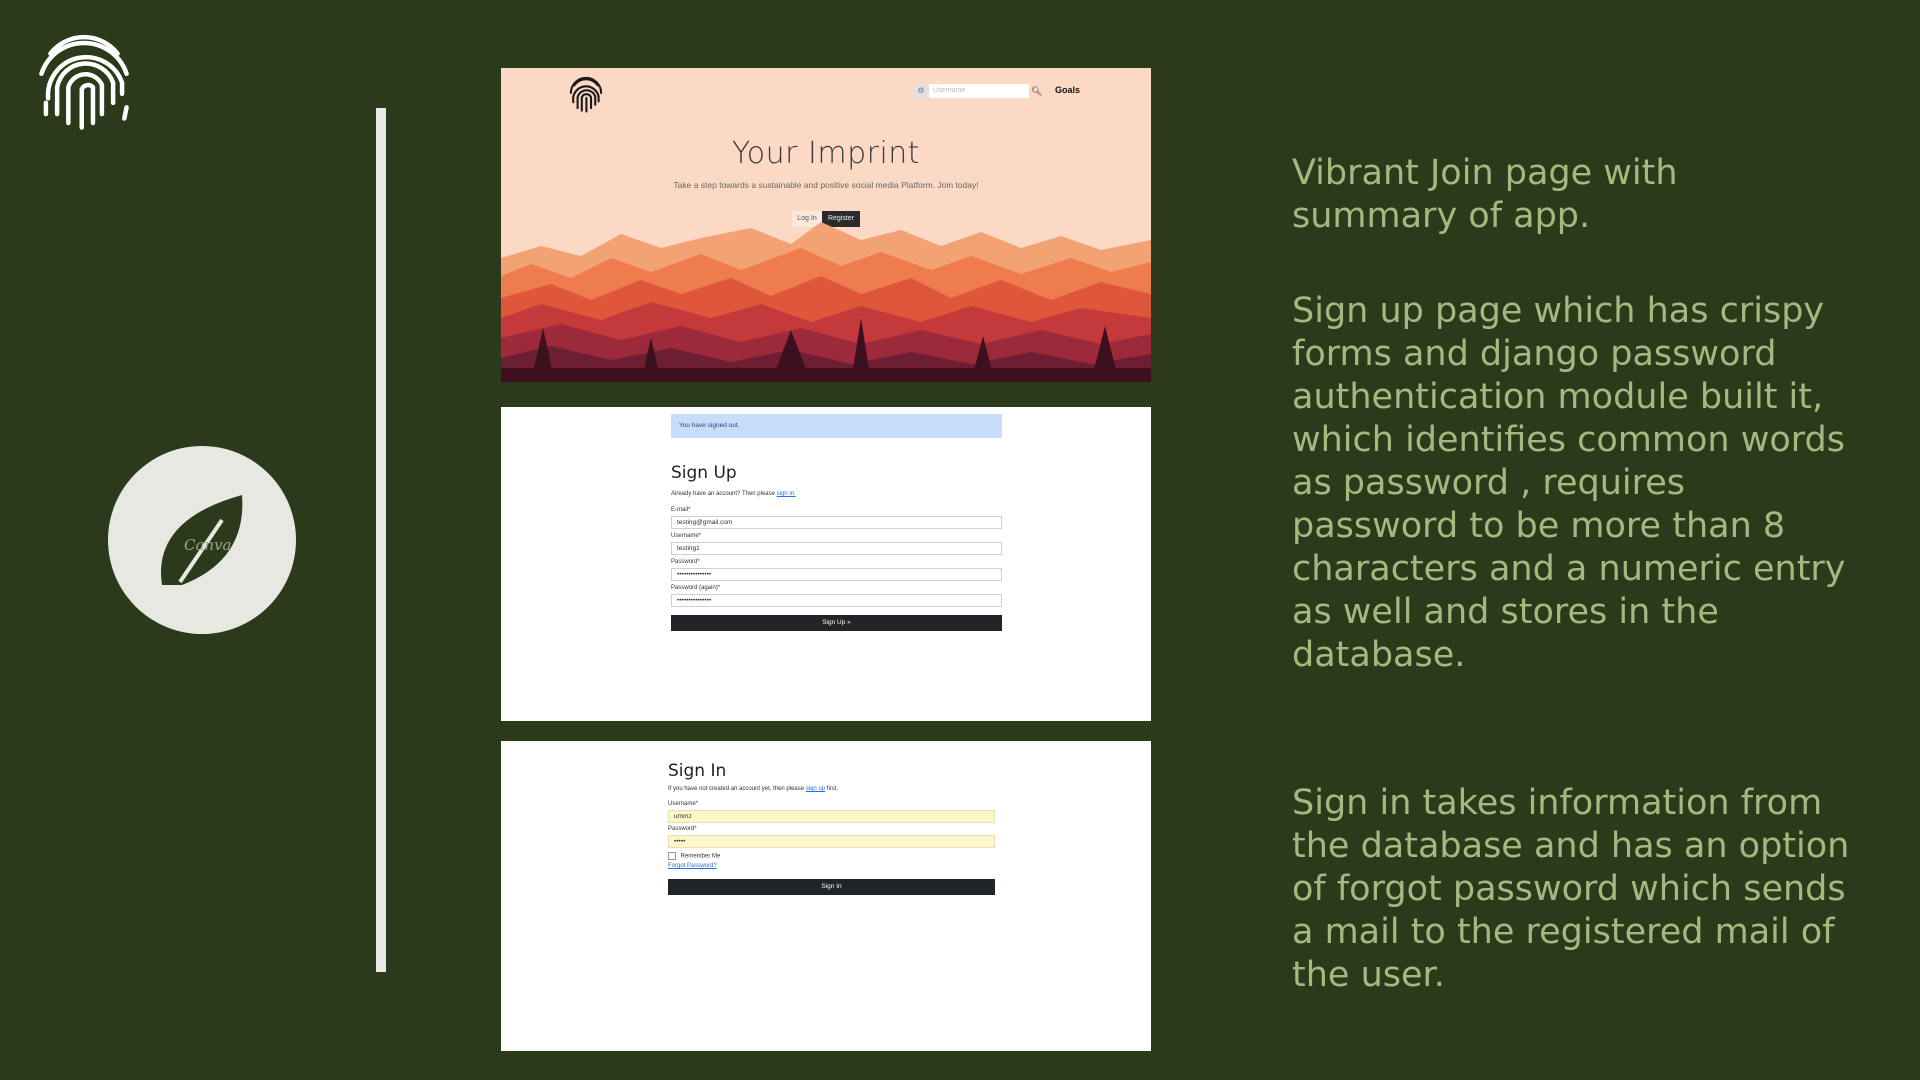 The image size is (1920, 1080). Describe the element at coordinates (697, 771) in the screenshot. I see `form-title: Sign In` at that location.